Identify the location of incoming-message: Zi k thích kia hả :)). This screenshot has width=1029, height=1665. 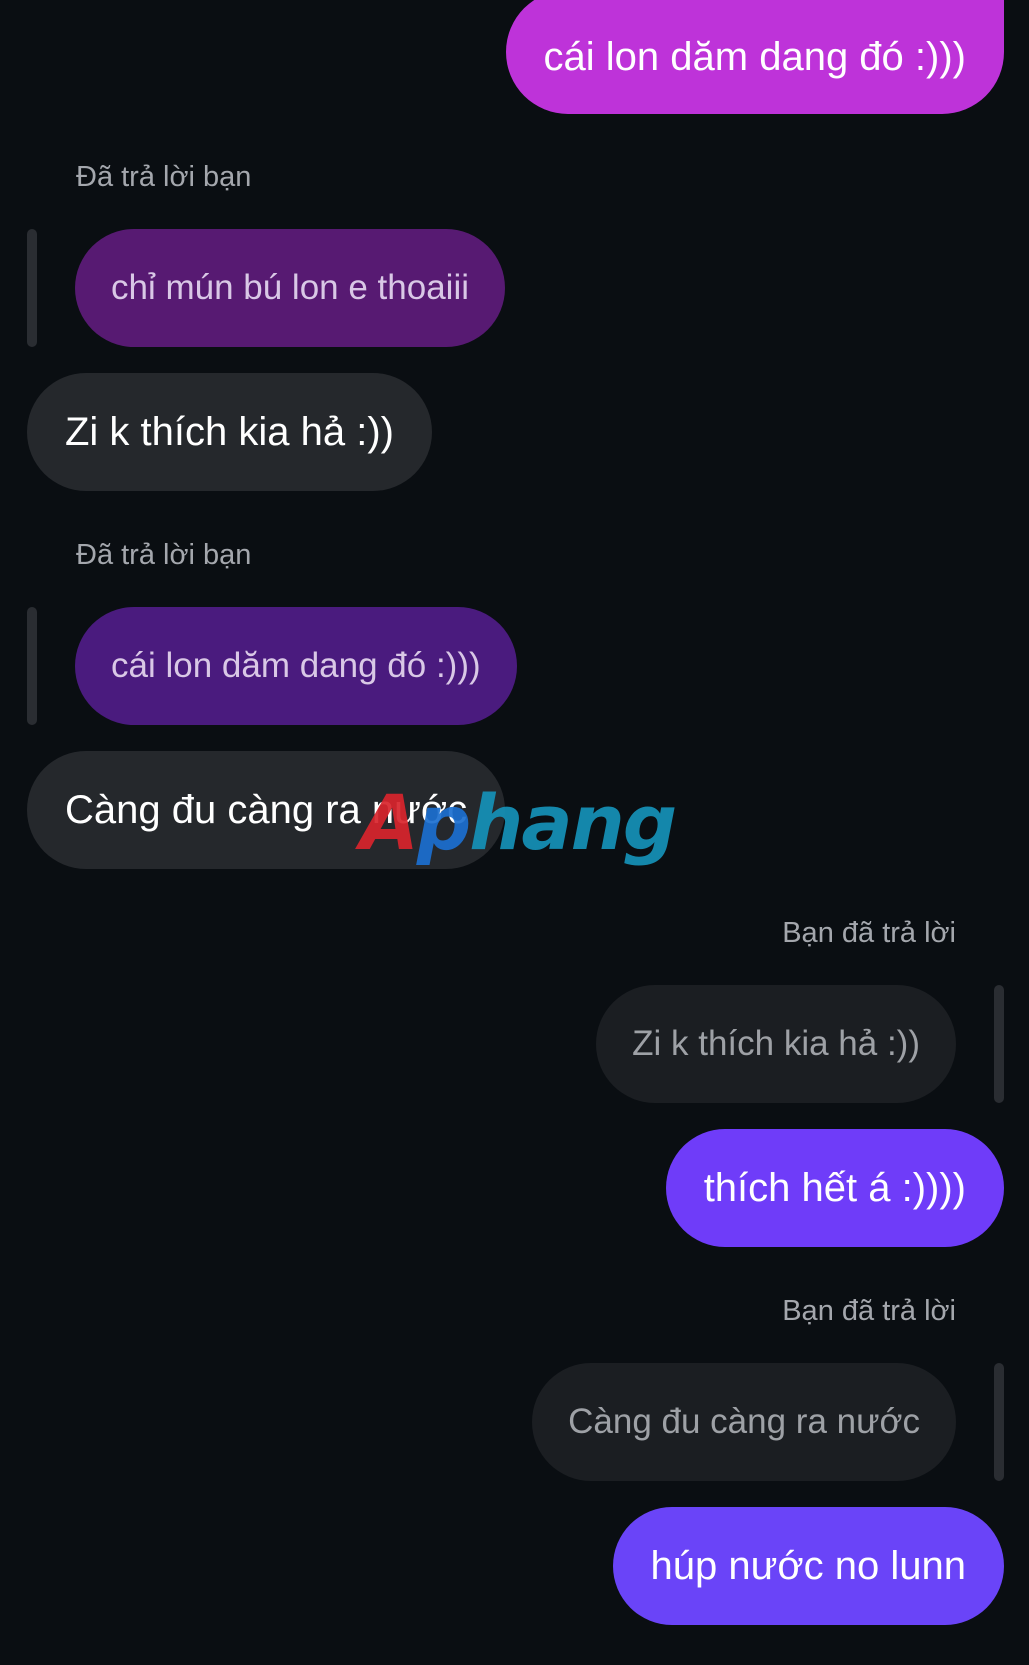
(229, 432).